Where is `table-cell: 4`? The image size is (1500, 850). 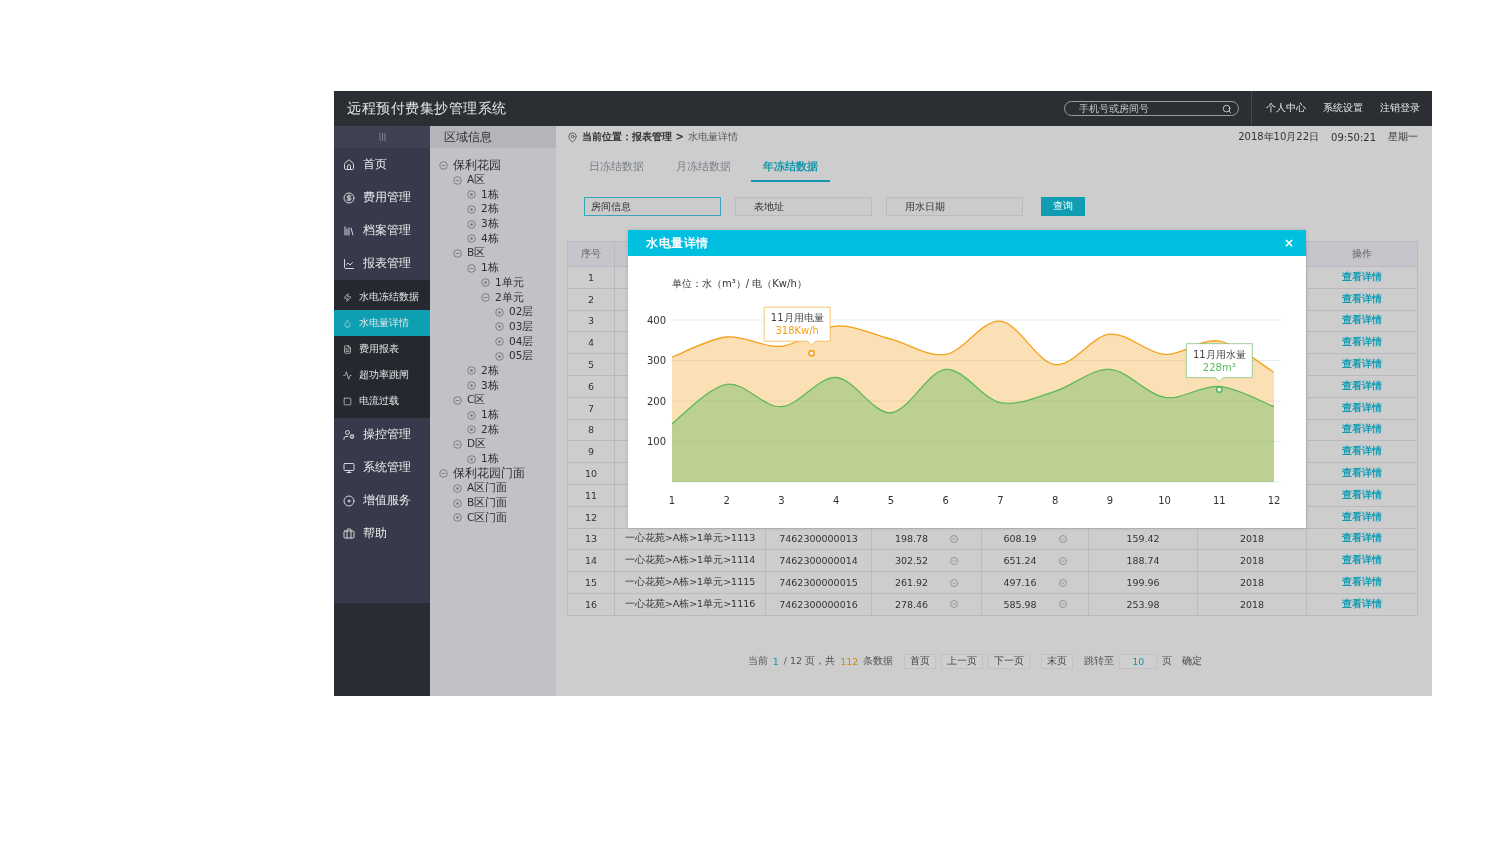
table-cell: 4 is located at coordinates (590, 343).